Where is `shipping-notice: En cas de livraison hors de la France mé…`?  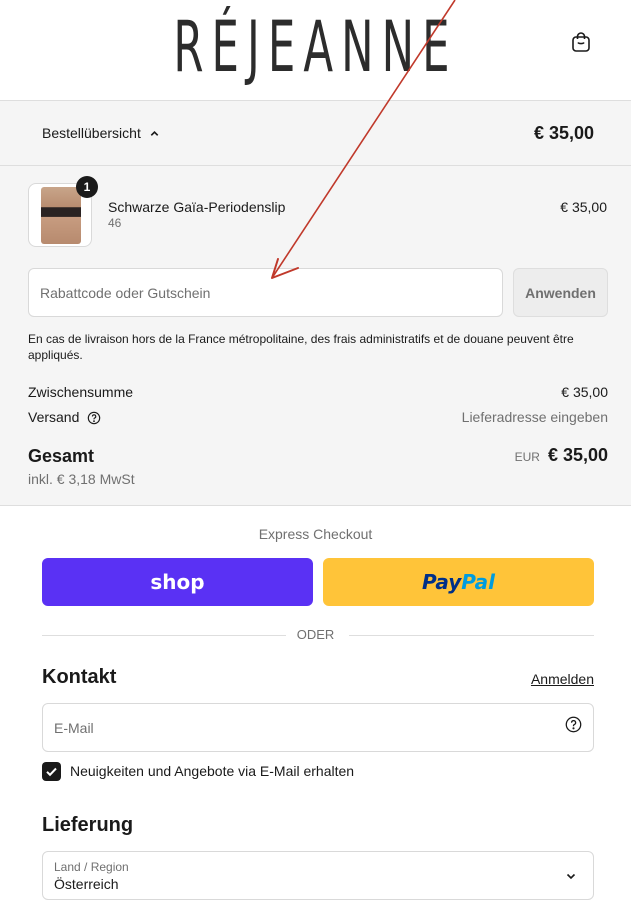
shipping-notice: En cas de livraison hors de la France mé… is located at coordinates (301, 347).